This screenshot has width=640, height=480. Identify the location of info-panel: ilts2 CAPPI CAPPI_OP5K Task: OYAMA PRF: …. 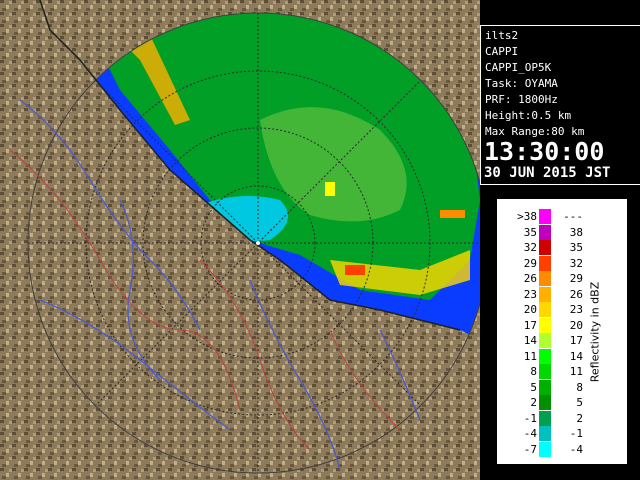
(560, 105).